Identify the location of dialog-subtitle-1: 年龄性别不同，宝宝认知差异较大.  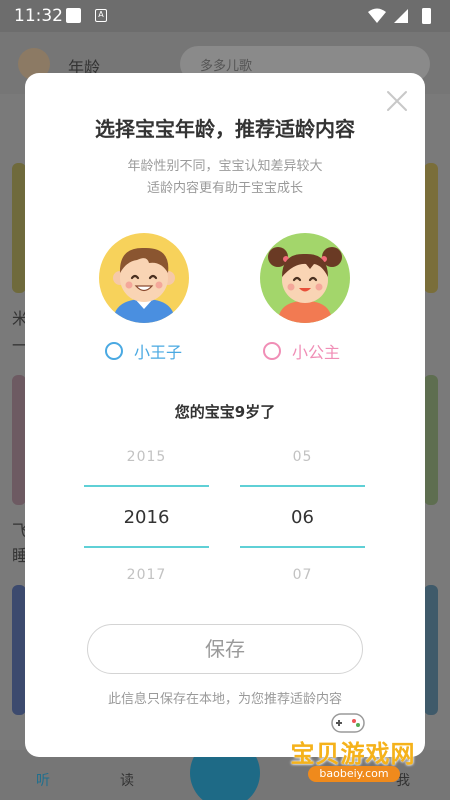
(225, 166).